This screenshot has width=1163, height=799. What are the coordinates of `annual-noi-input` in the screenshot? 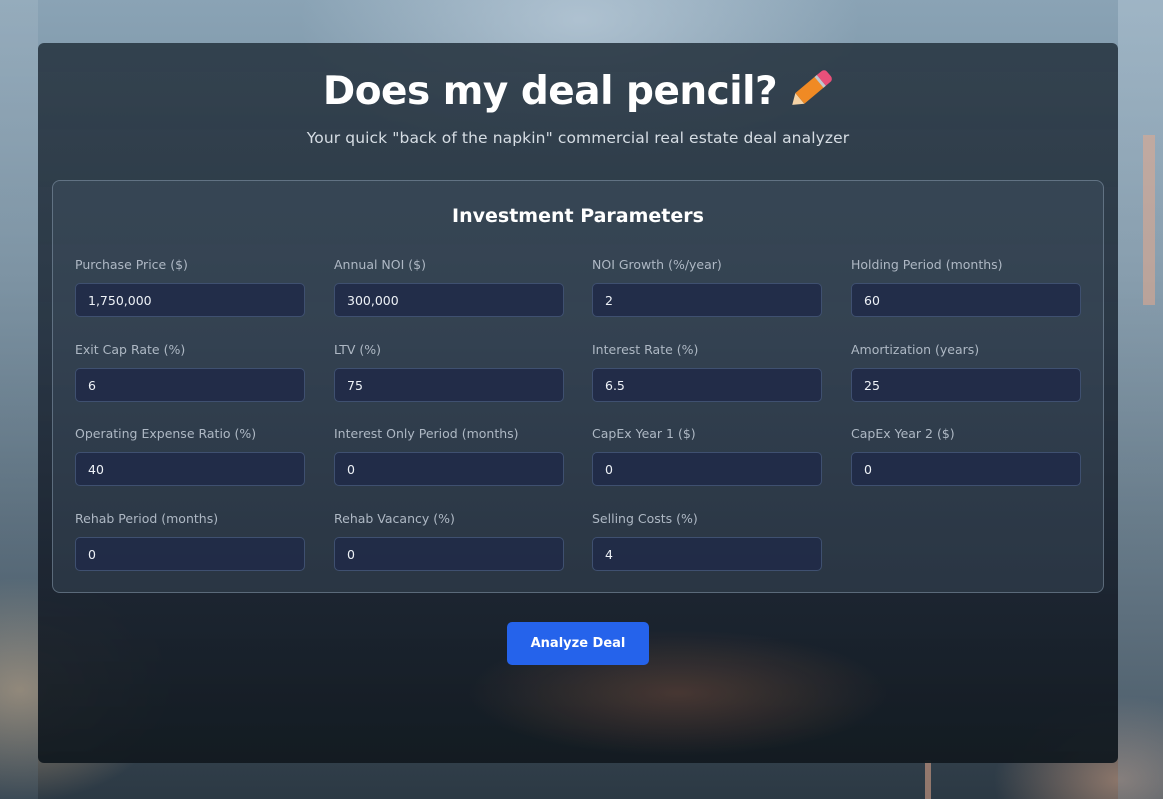 It's located at (449, 300).